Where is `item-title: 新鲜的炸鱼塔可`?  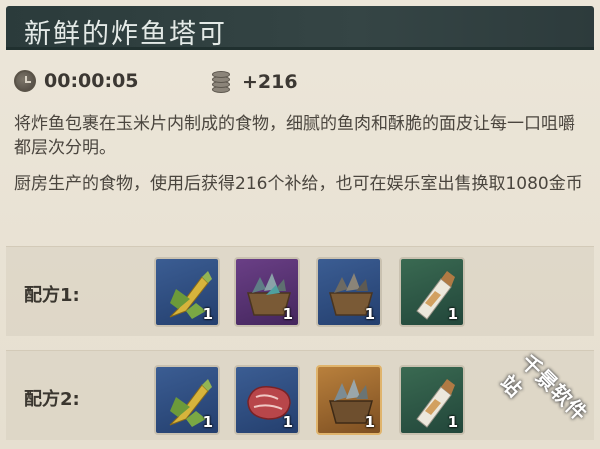
item-title: 新鲜的炸鱼塔可 is located at coordinates (125, 34).